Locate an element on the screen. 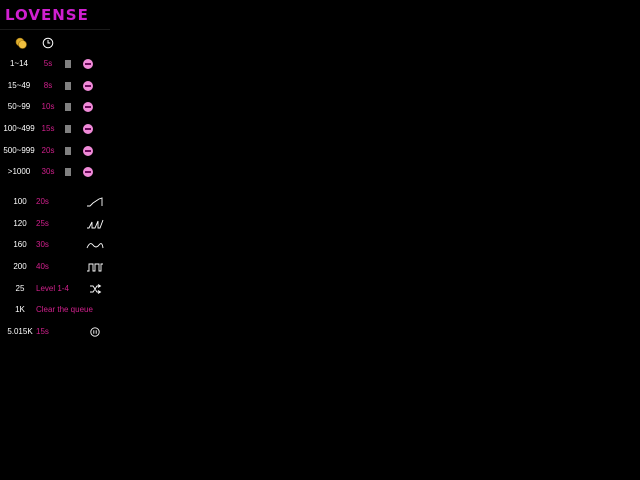  tip-duration: 5s is located at coordinates (48, 63).